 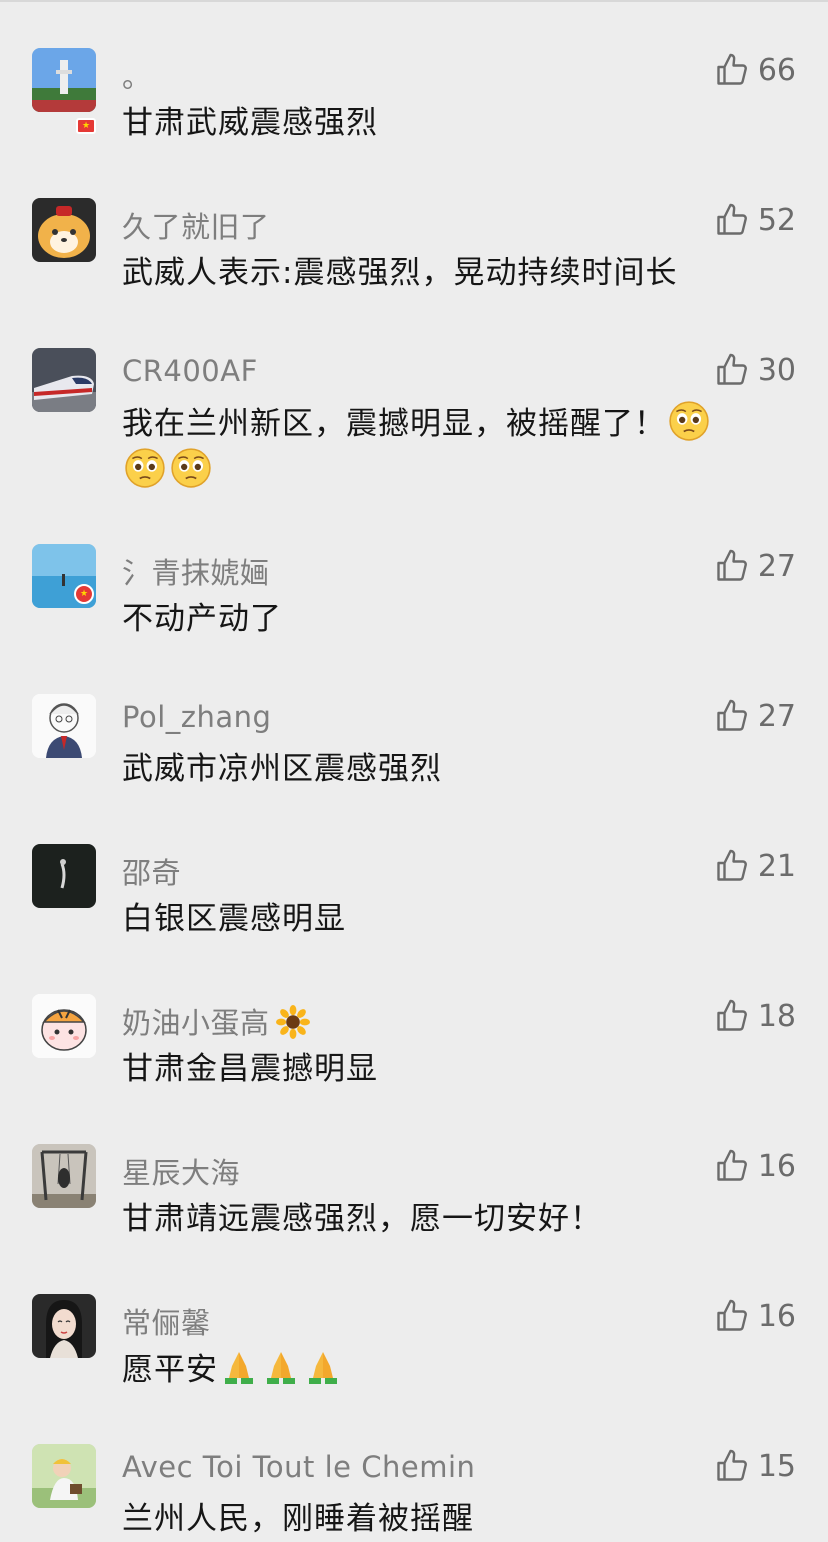 What do you see at coordinates (250, 123) in the screenshot?
I see `comment-text: 甘肃武威震感强烈` at bounding box center [250, 123].